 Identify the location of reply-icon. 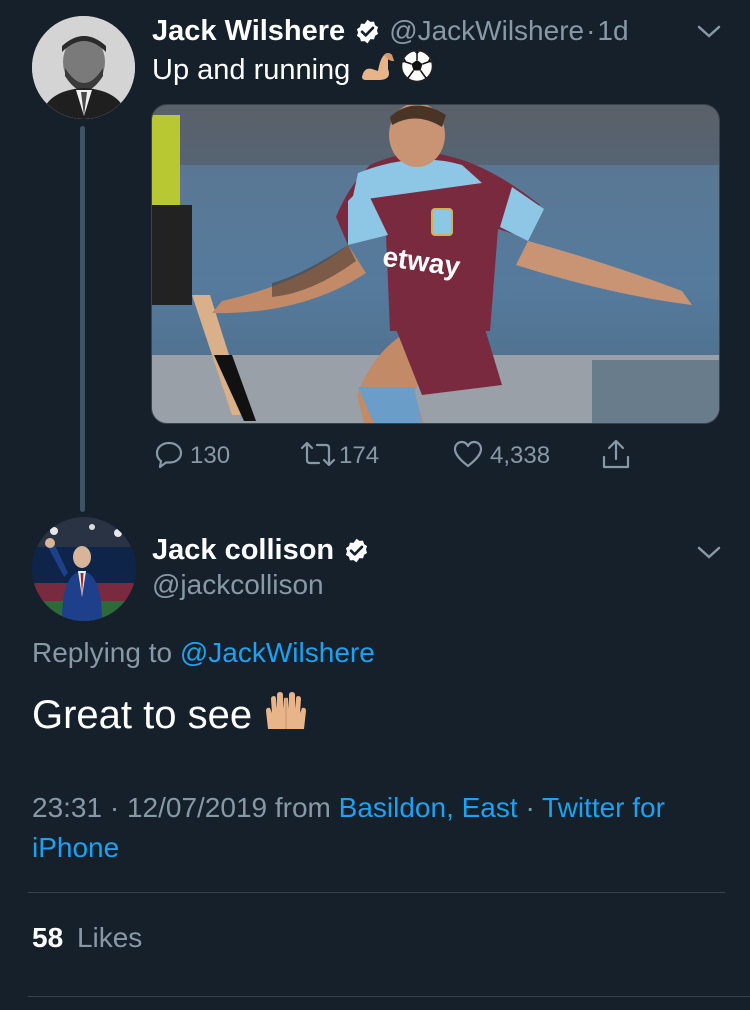
(169, 456).